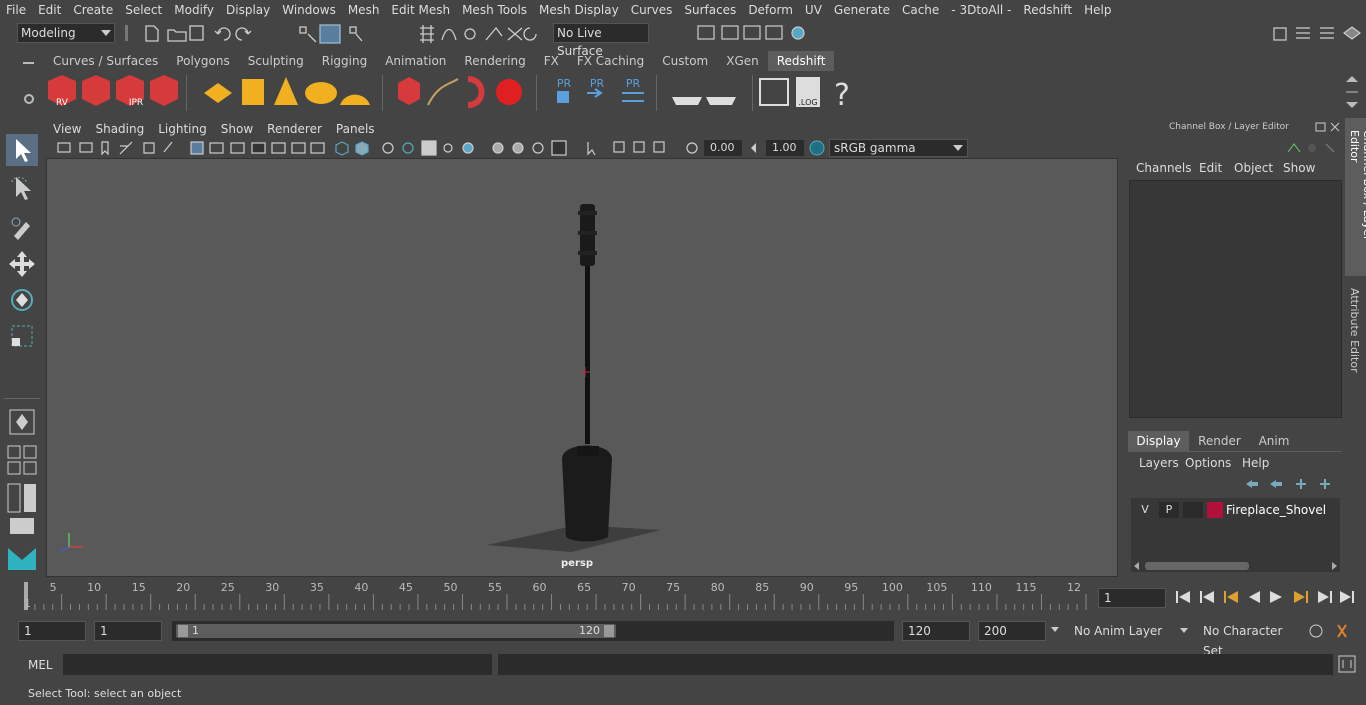  I want to click on tab-display-layers: Display, so click(1158, 441).